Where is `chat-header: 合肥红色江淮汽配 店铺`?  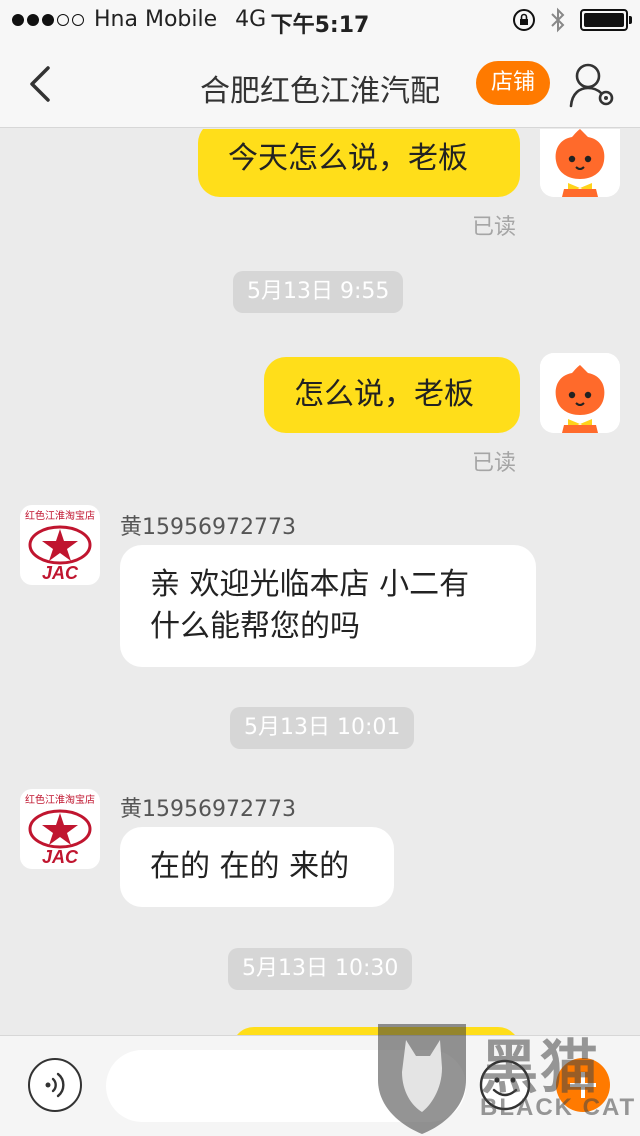
chat-header: 合肥红色江淮汽配 店铺 is located at coordinates (320, 84).